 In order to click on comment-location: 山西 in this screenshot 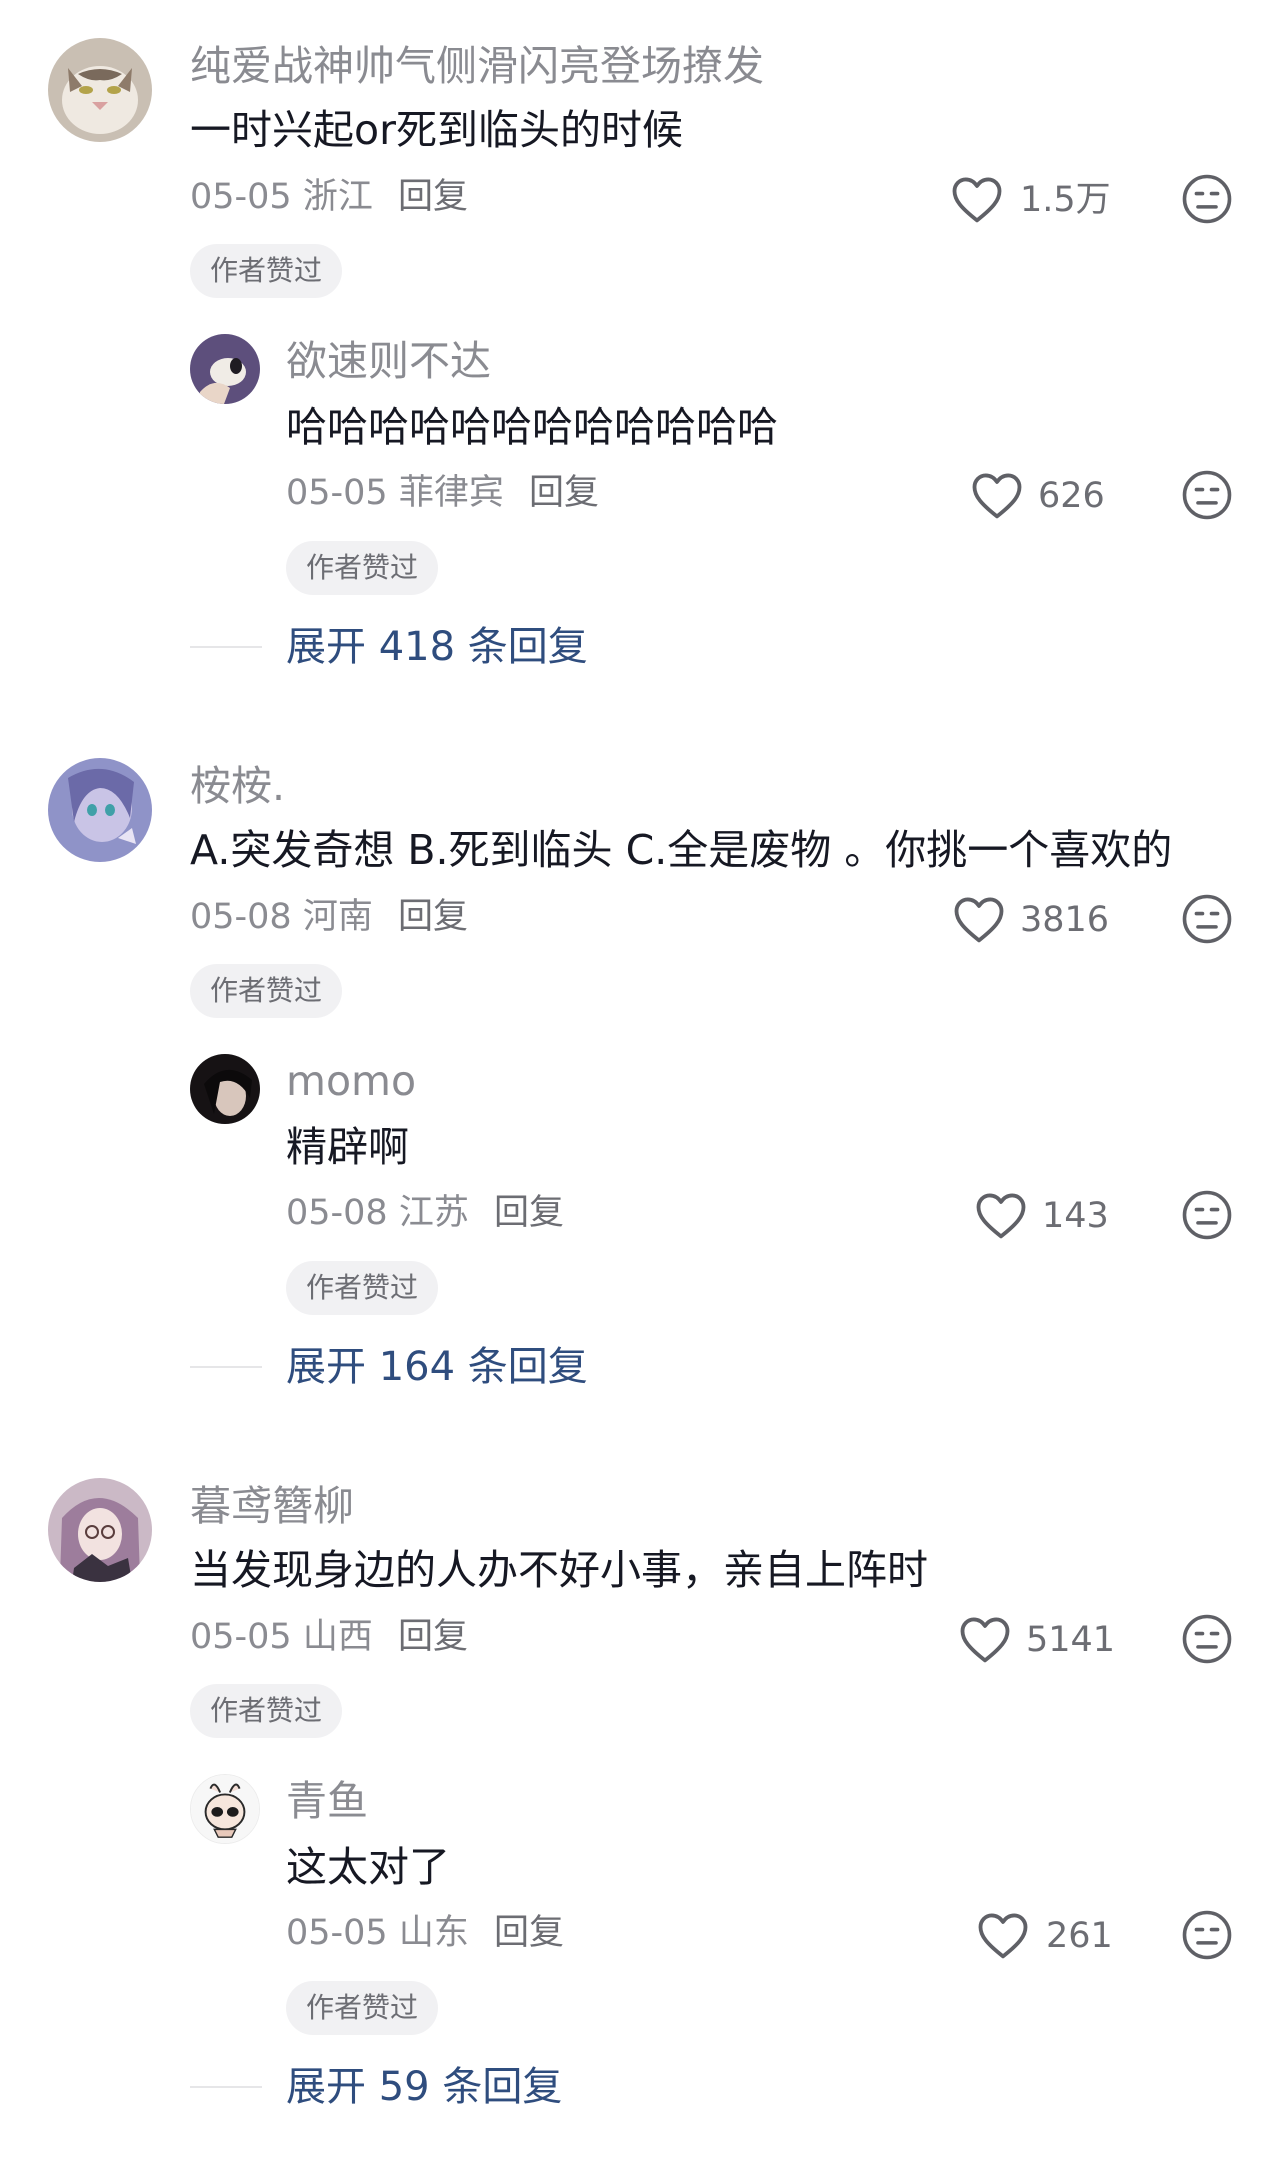, I will do `click(337, 1637)`.